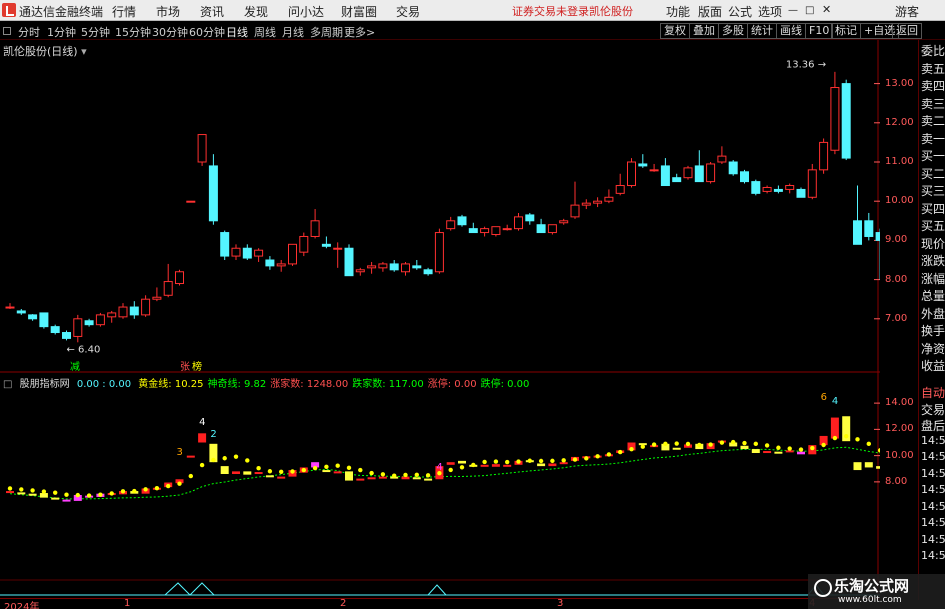 Image resolution: width=945 pixels, height=609 pixels. Describe the element at coordinates (762, 31) in the screenshot. I see `button-stats: 统计` at that location.